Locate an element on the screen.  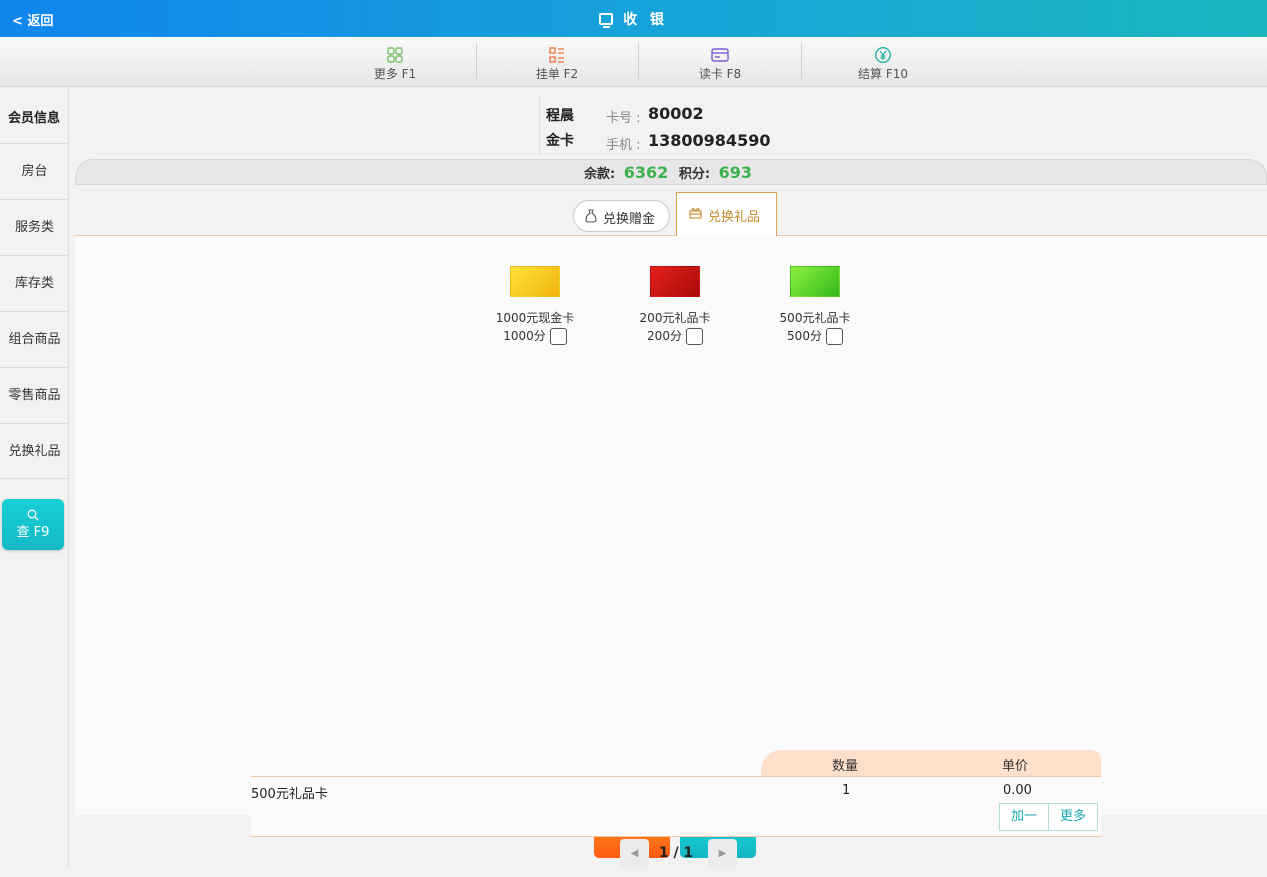
page-title: 收 银 is located at coordinates (633, 19).